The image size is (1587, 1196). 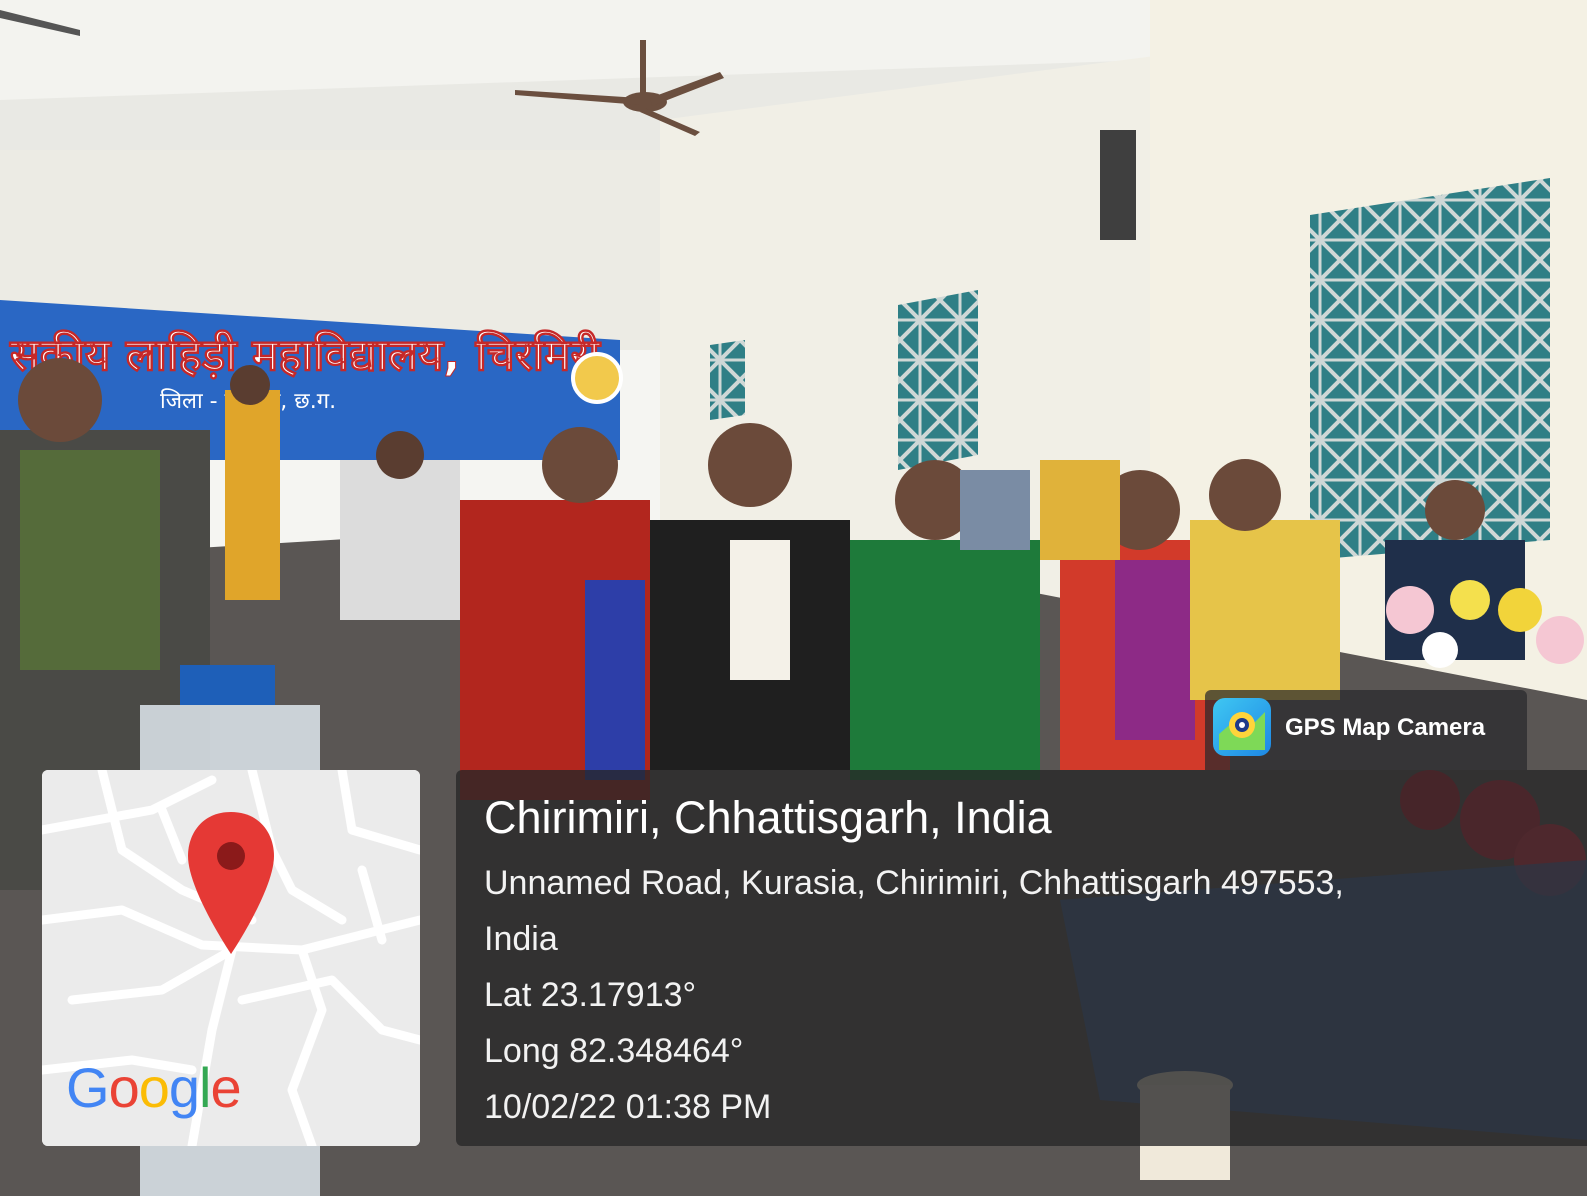 What do you see at coordinates (225, 1087) in the screenshot?
I see `google-letter: e` at bounding box center [225, 1087].